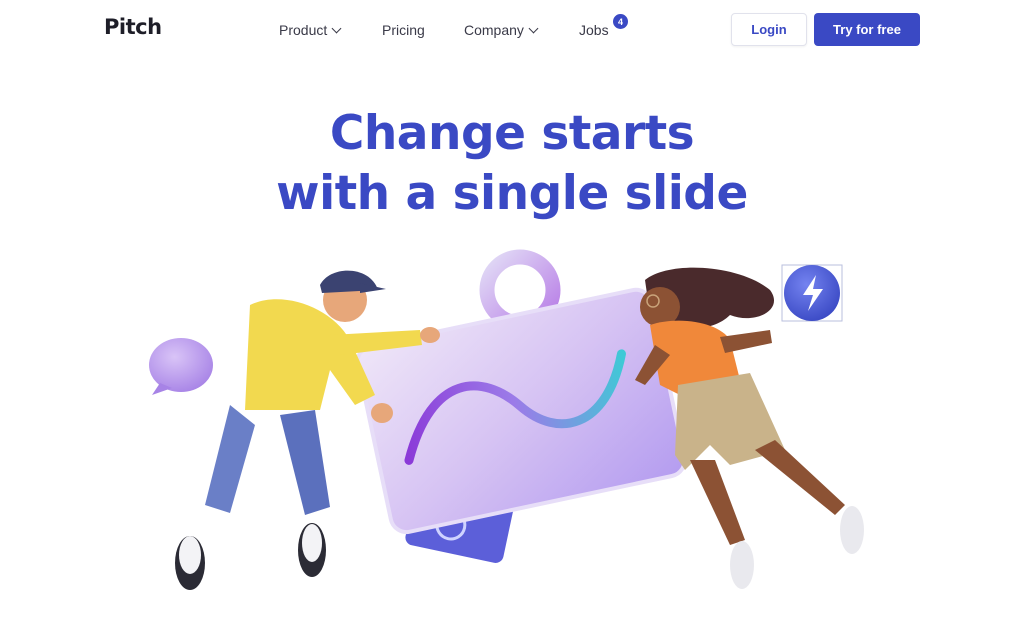 The image size is (1024, 640). I want to click on nav-item-jobs: Jobs, so click(594, 30).